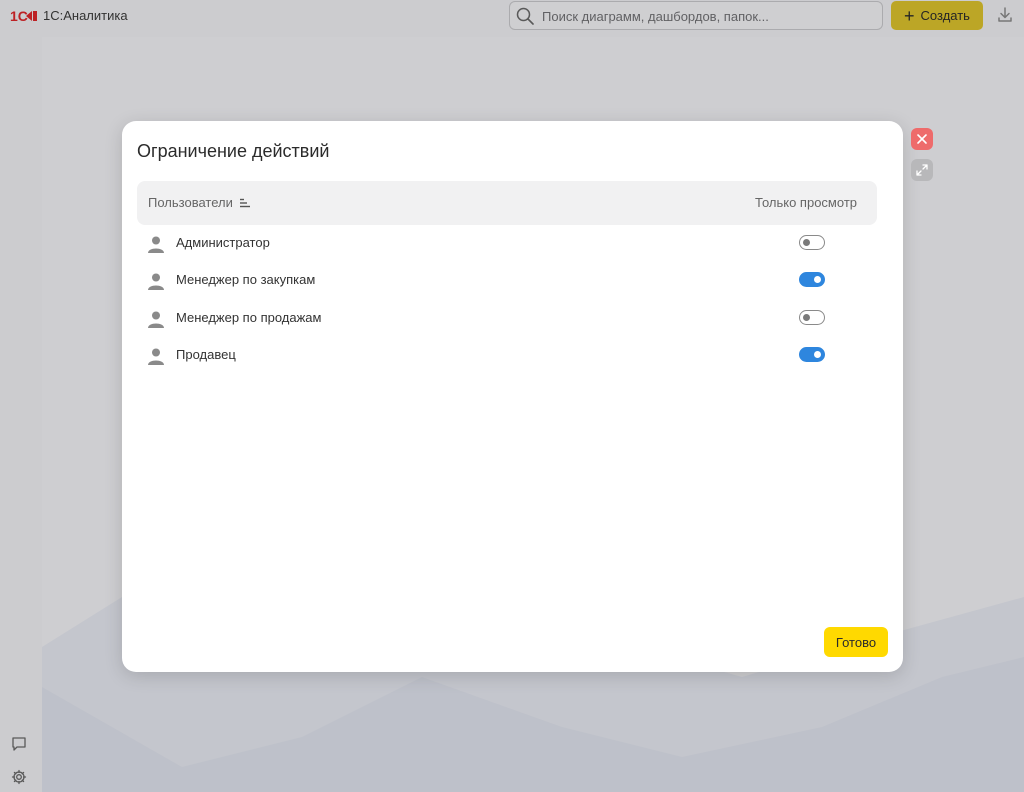 This screenshot has height=792, width=1024. I want to click on close-dialog-button, so click(922, 139).